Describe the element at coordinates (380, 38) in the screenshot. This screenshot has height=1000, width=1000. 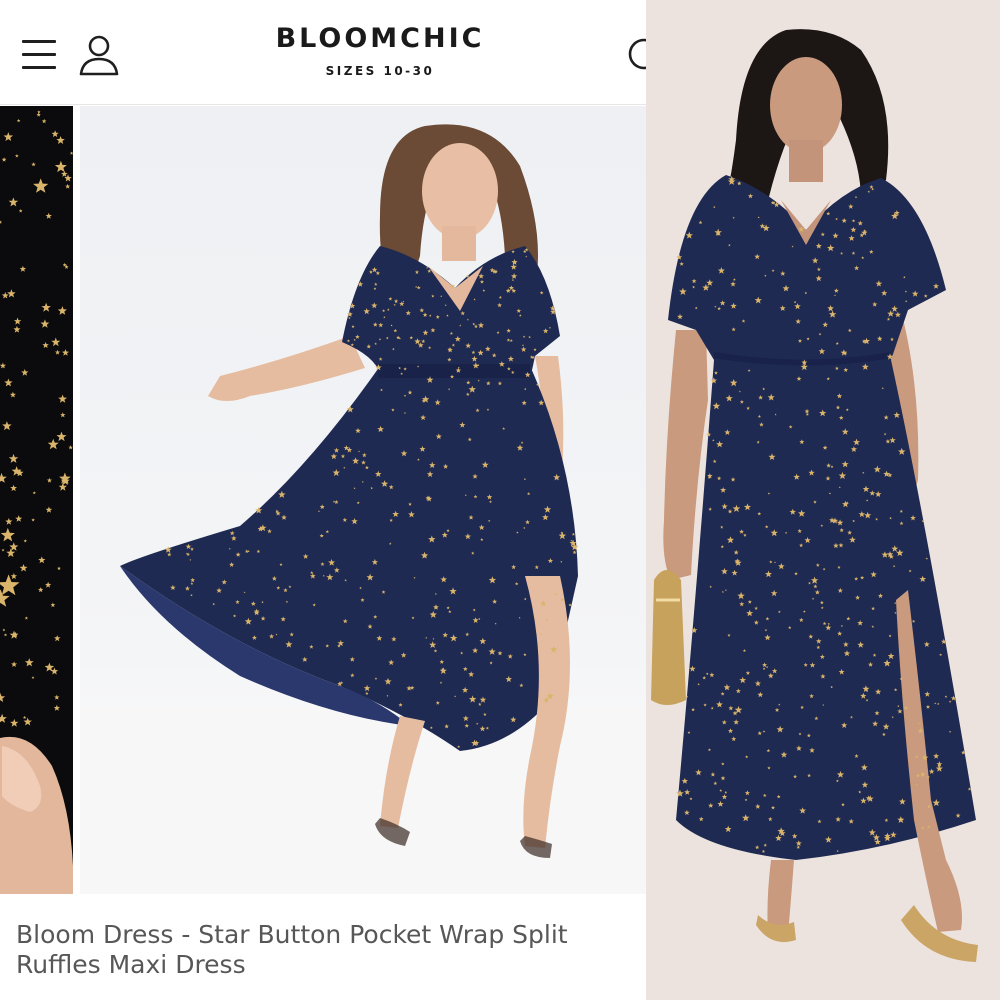
I see `brand-name: BLOOMCHIC` at that location.